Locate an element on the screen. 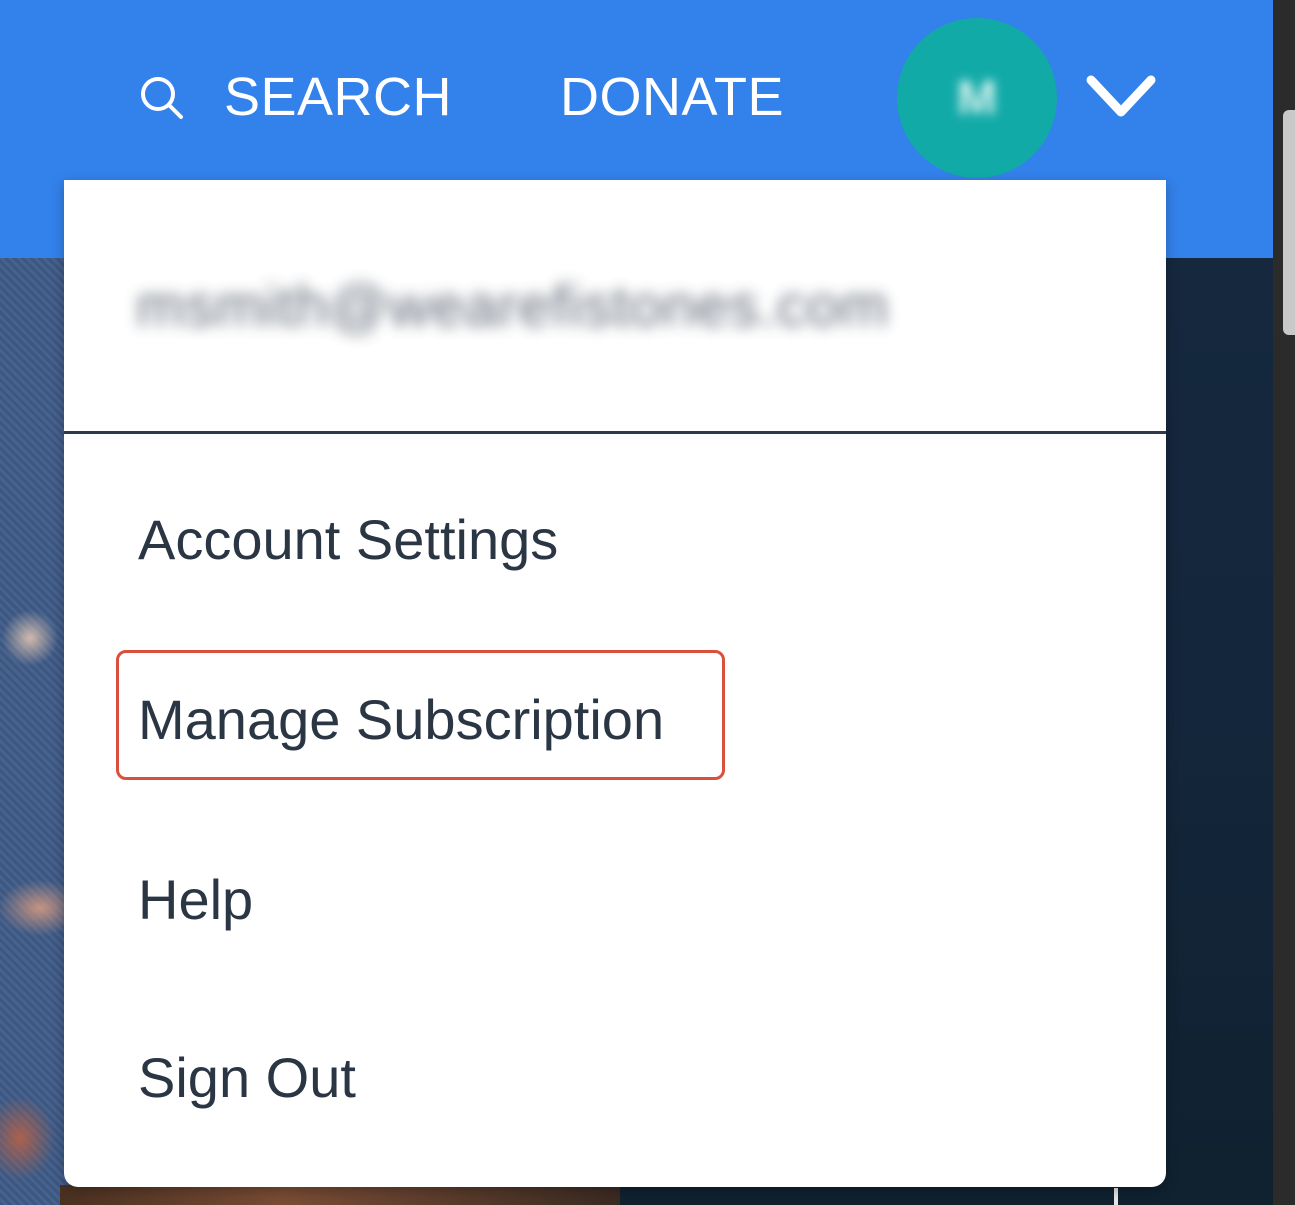 This screenshot has width=1295, height=1205. hero-image is located at coordinates (35, 731).